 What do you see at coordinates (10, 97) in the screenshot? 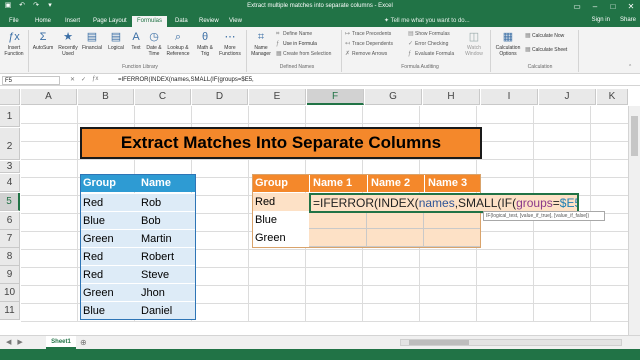
I see `select-all-corner` at bounding box center [10, 97].